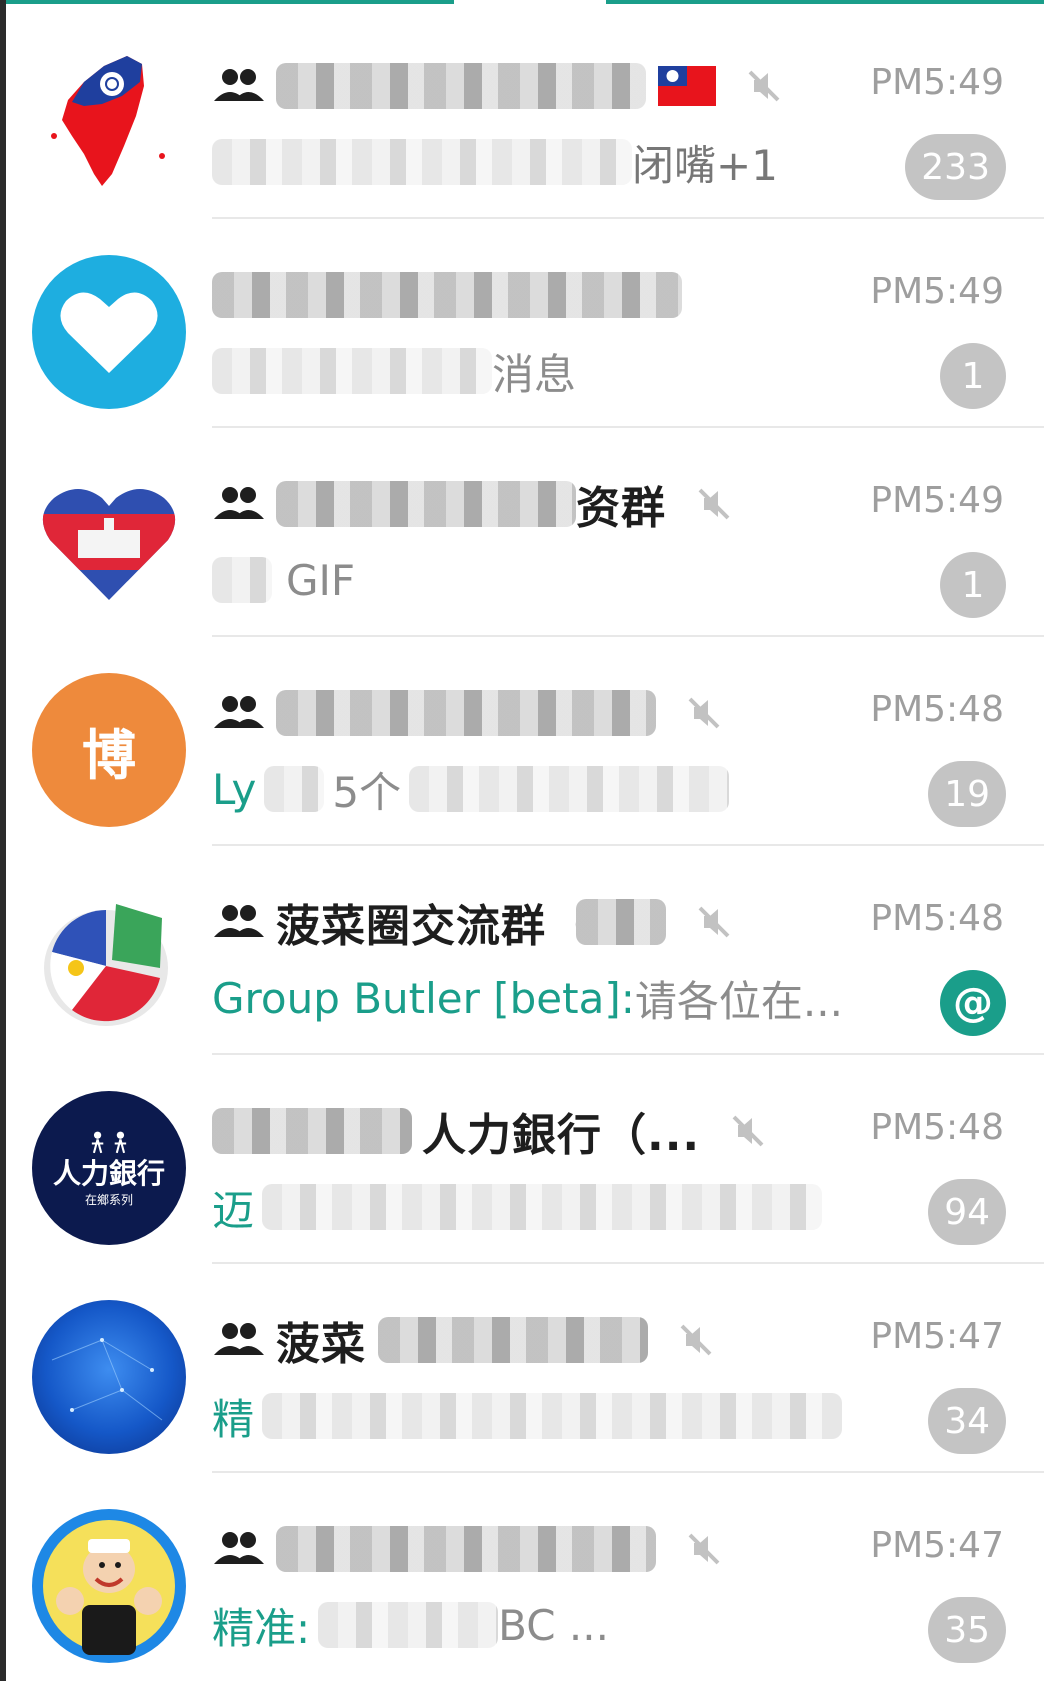 The width and height of the screenshot is (1044, 1681). I want to click on chat-row: 菠菜 PM5:47 精 34, so click(525, 1368).